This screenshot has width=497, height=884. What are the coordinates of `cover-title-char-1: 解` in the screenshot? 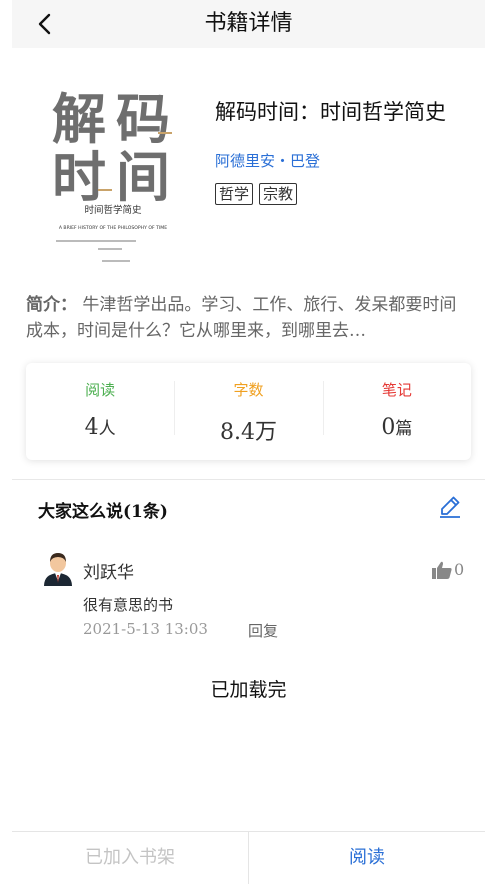 It's located at (79, 119).